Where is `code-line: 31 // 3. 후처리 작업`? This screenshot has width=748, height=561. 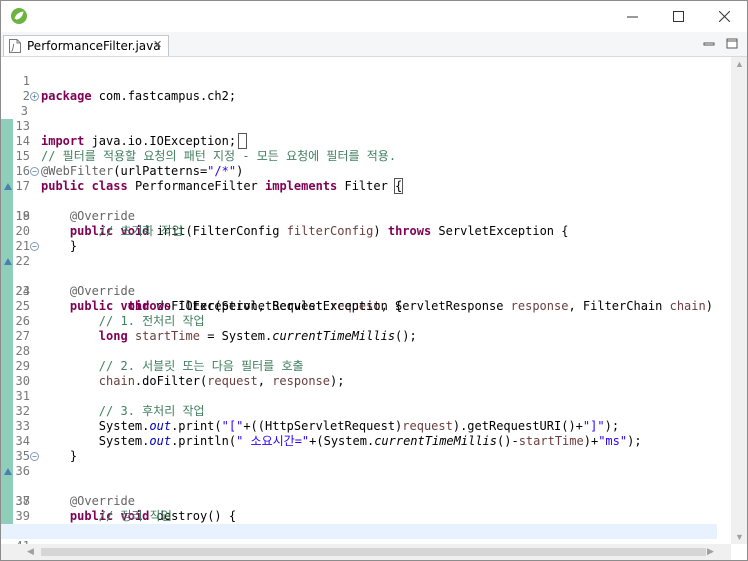 code-line: 31 // 3. 후처리 작업 is located at coordinates (359, 396).